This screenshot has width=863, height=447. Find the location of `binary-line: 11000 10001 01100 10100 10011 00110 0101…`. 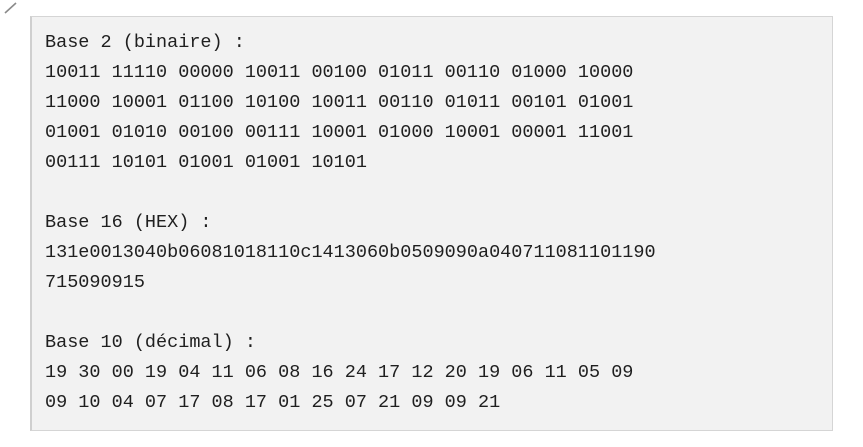

binary-line: 11000 10001 01100 10100 10011 00110 0101… is located at coordinates (339, 102).